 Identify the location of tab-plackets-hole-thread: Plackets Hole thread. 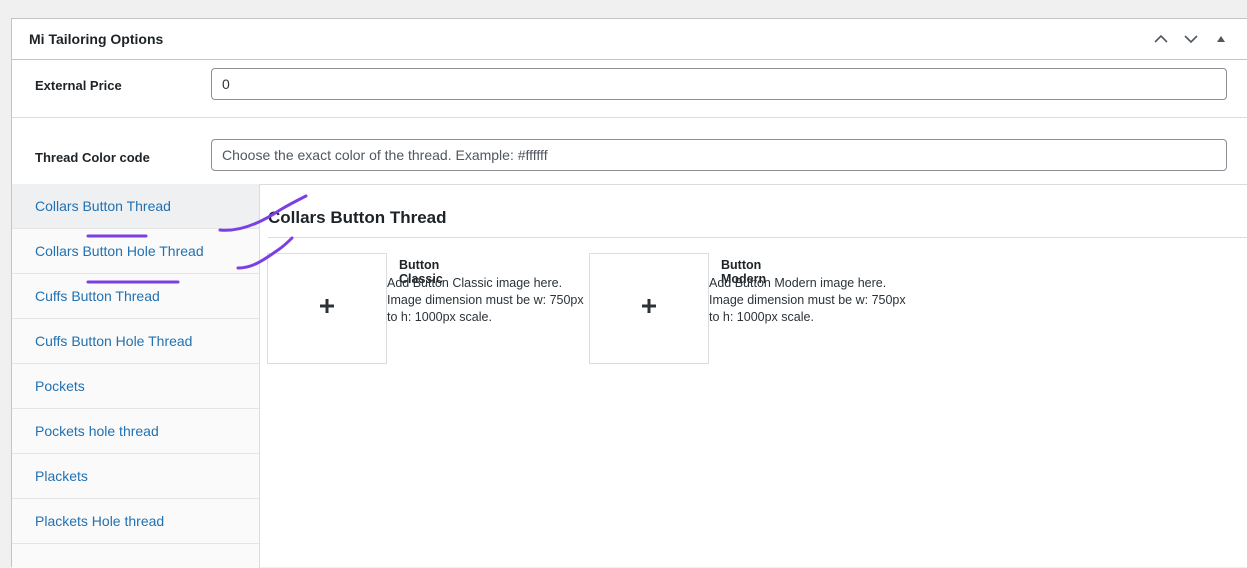
(135, 521).